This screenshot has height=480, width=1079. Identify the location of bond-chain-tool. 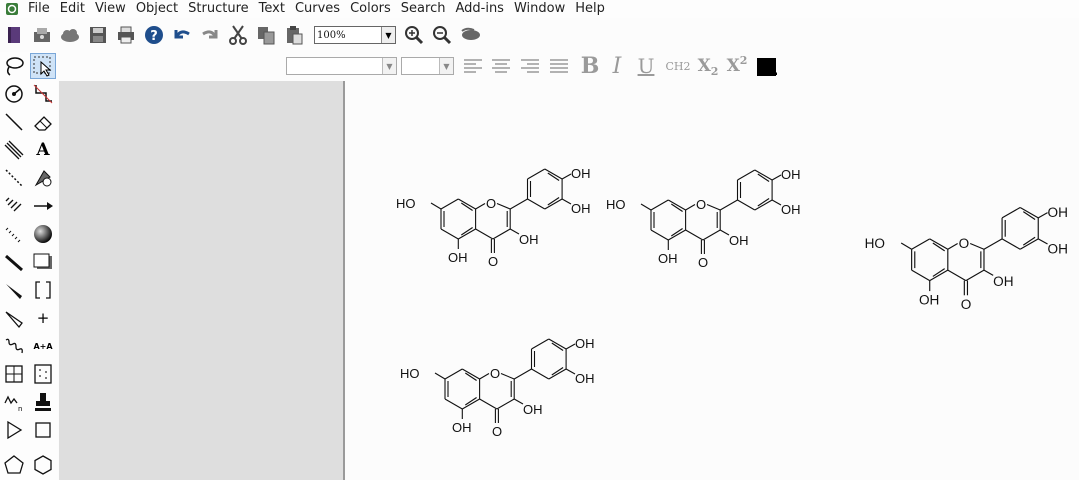
(43, 94).